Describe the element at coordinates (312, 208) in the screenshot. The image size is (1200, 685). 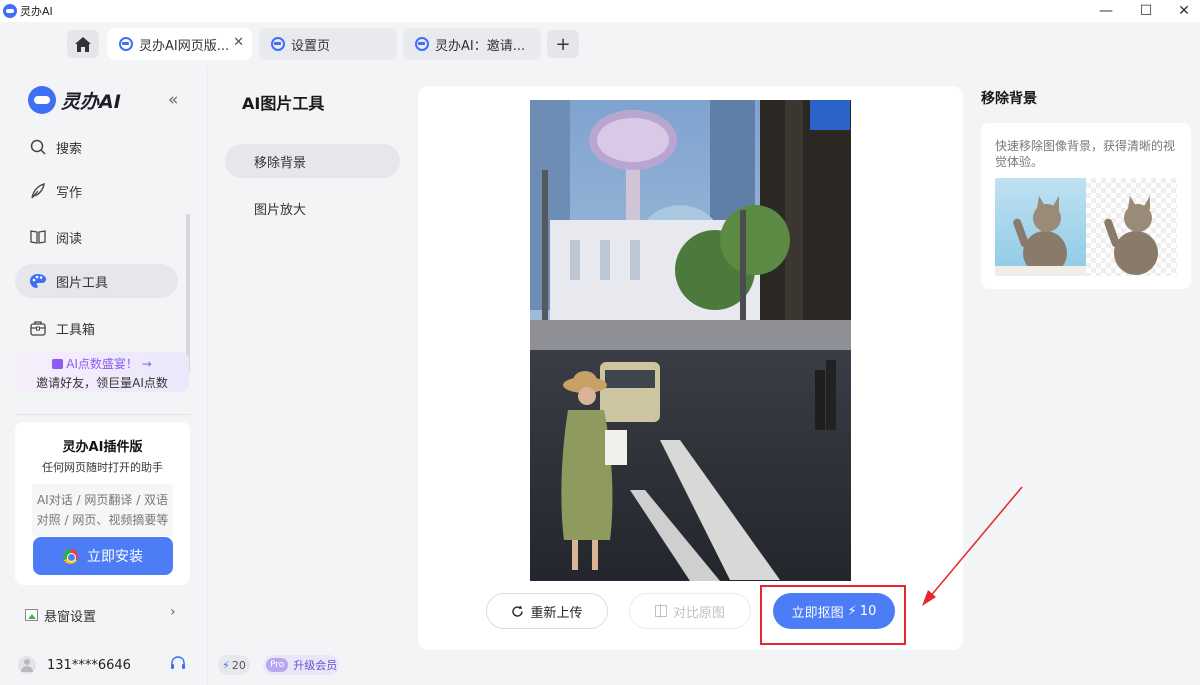
I see `tool-upscale: 图片放大` at that location.